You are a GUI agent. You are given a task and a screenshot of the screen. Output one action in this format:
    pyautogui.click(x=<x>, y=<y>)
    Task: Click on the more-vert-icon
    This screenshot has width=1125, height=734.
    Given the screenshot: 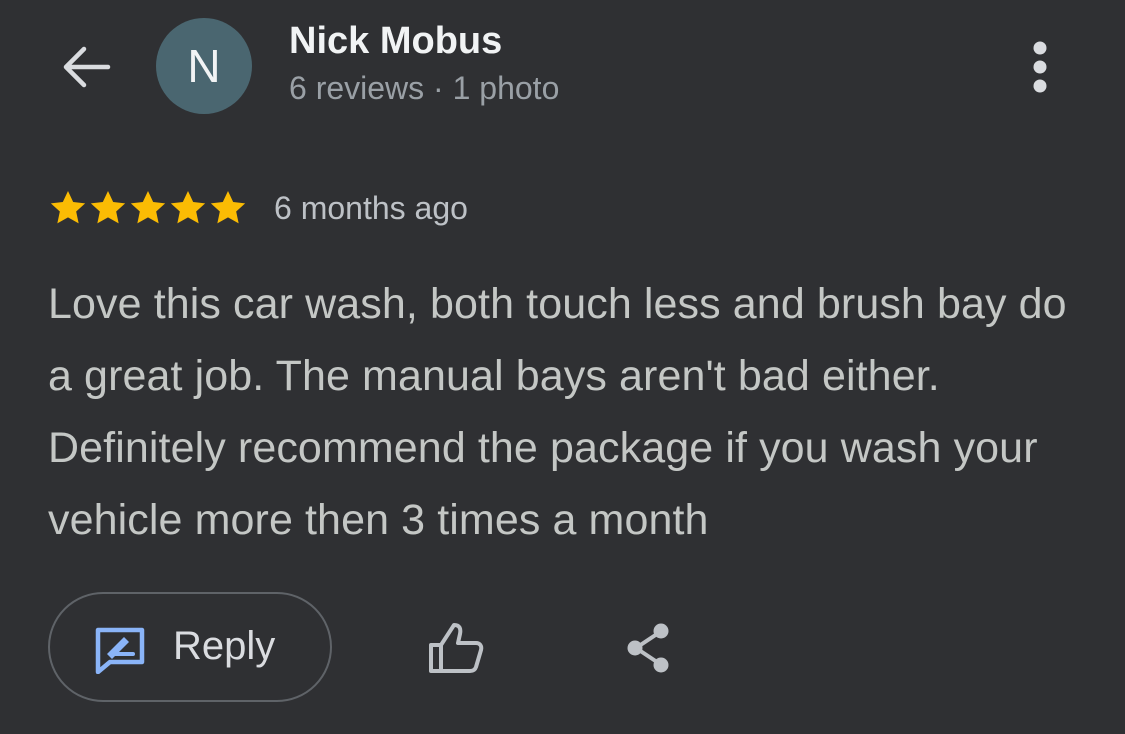 What is the action you would take?
    pyautogui.click(x=1040, y=67)
    